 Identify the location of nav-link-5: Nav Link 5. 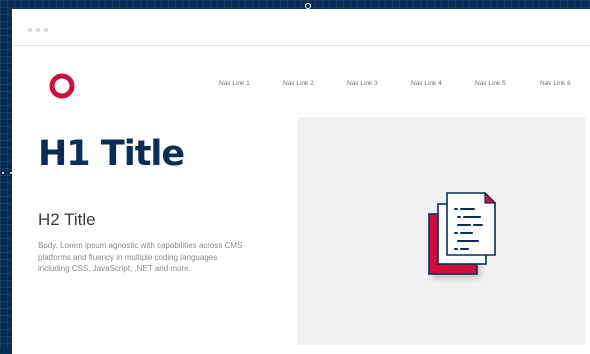
(490, 83).